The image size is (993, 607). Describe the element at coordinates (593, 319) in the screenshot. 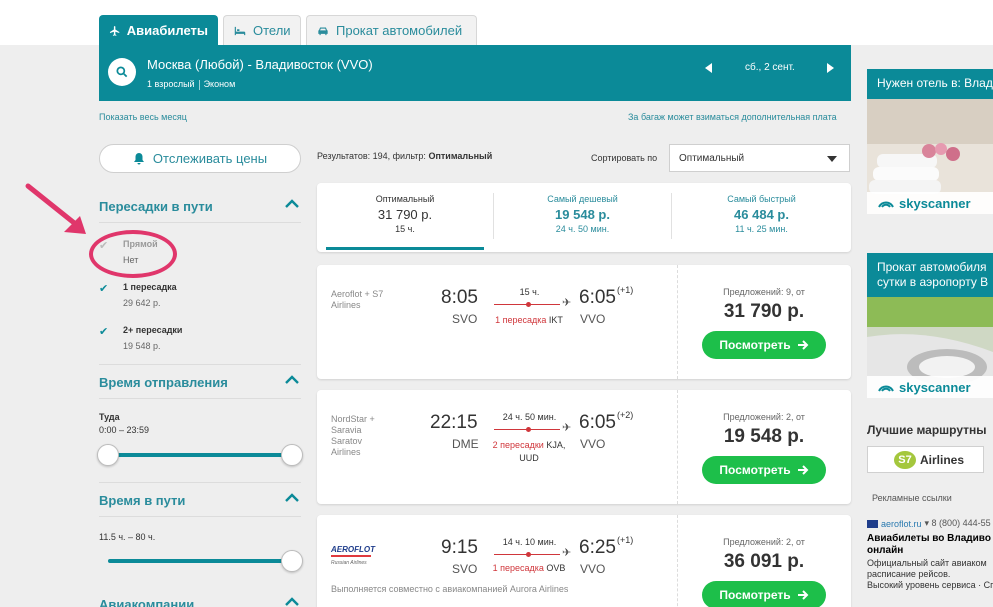

I see `arrival-airport: VVO` at that location.